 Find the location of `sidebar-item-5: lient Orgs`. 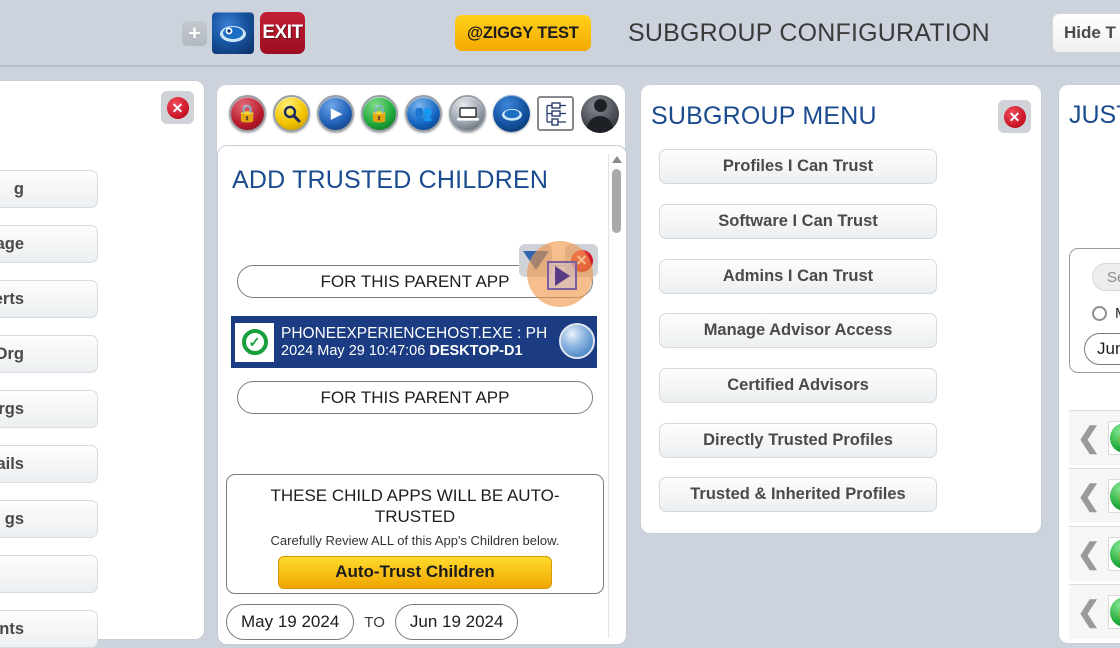

sidebar-item-5: lient Orgs is located at coordinates (49, 409).